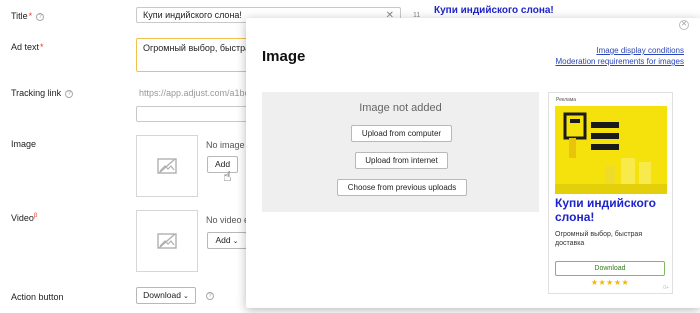 The image size is (700, 313). I want to click on image-display-conditions-link: Image display conditions, so click(640, 50).